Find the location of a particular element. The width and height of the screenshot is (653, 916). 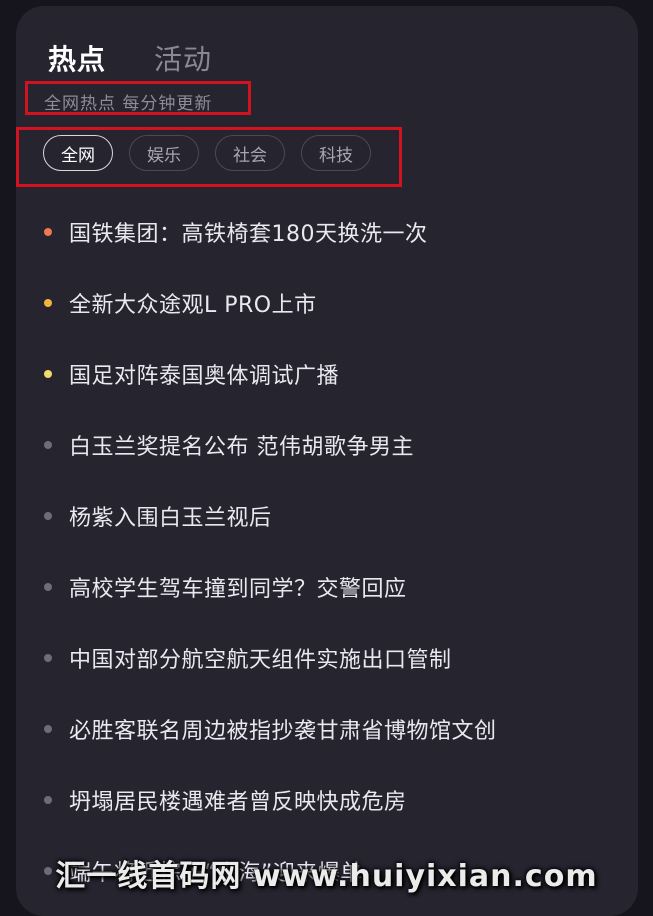

tab-bar: 热点 活动 is located at coordinates (154, 56).